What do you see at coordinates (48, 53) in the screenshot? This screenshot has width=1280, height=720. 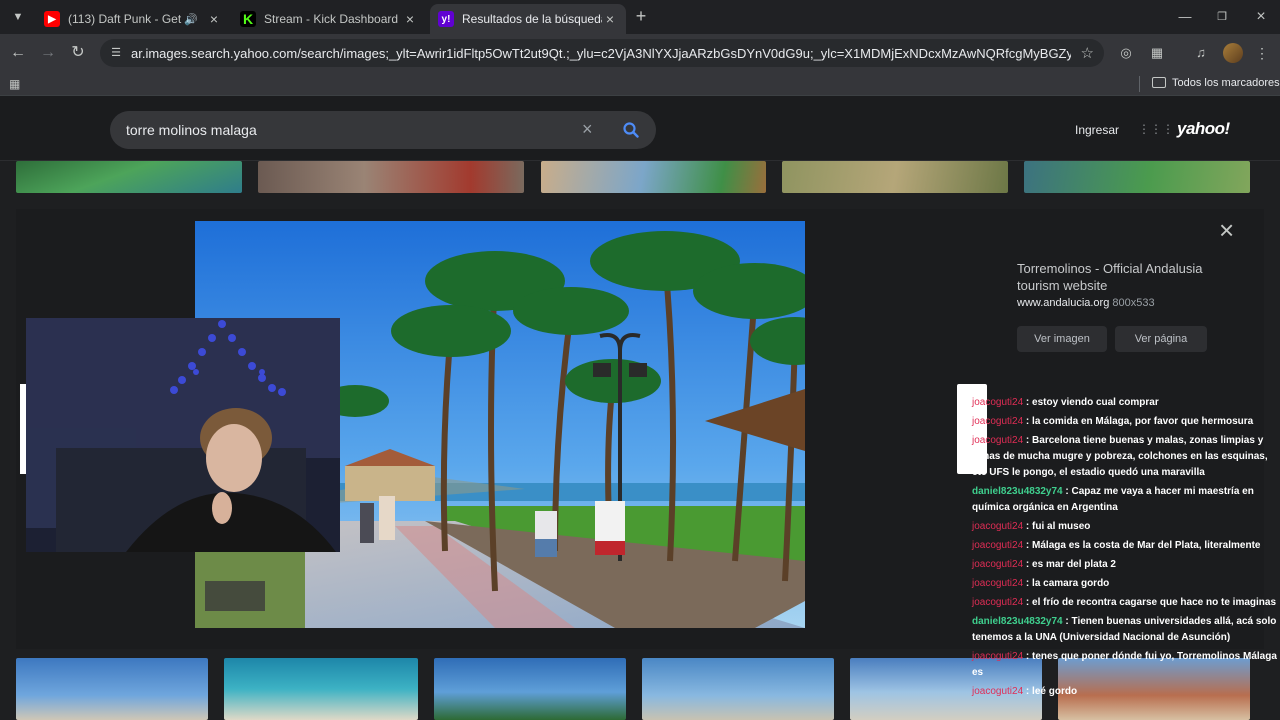 I see `forward-icon: →` at bounding box center [48, 53].